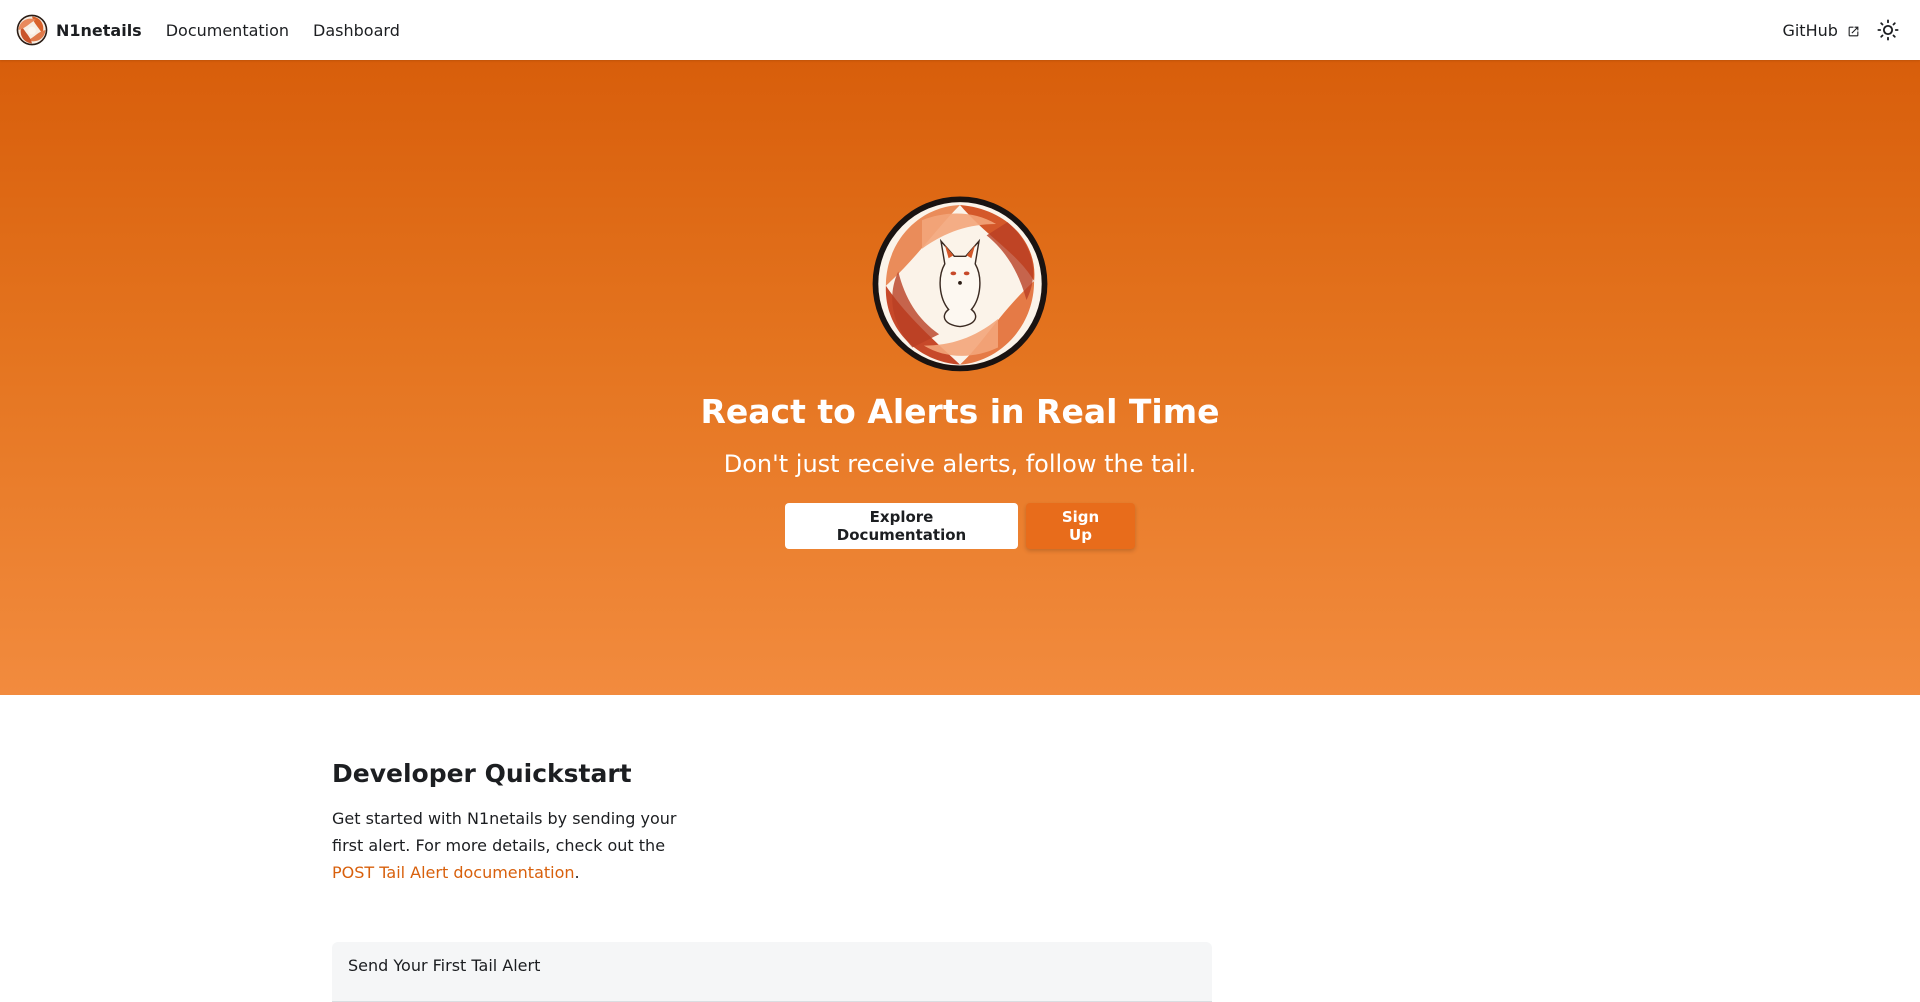  Describe the element at coordinates (356, 30) in the screenshot. I see `nav-link-dashboard: Dashboard` at that location.